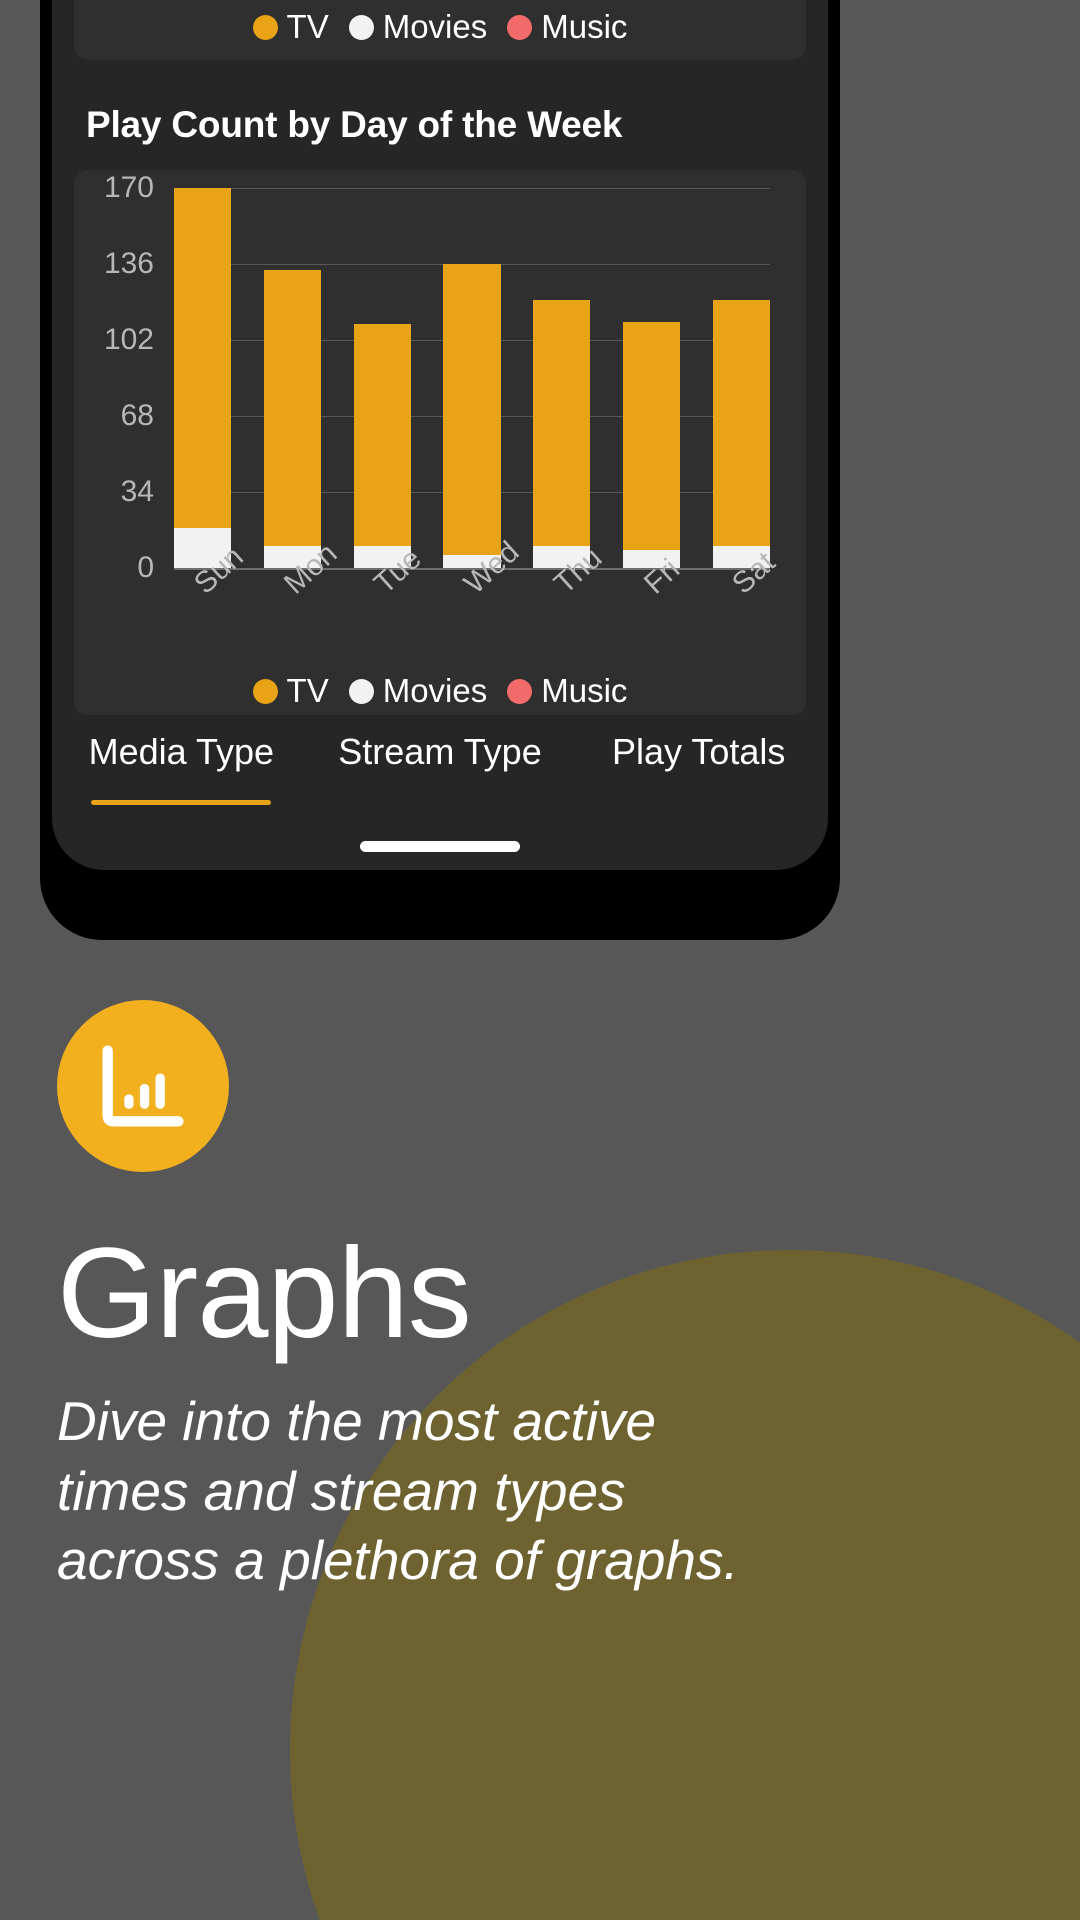 The image size is (1080, 1920). I want to click on promo-icon-badge, so click(143, 1086).